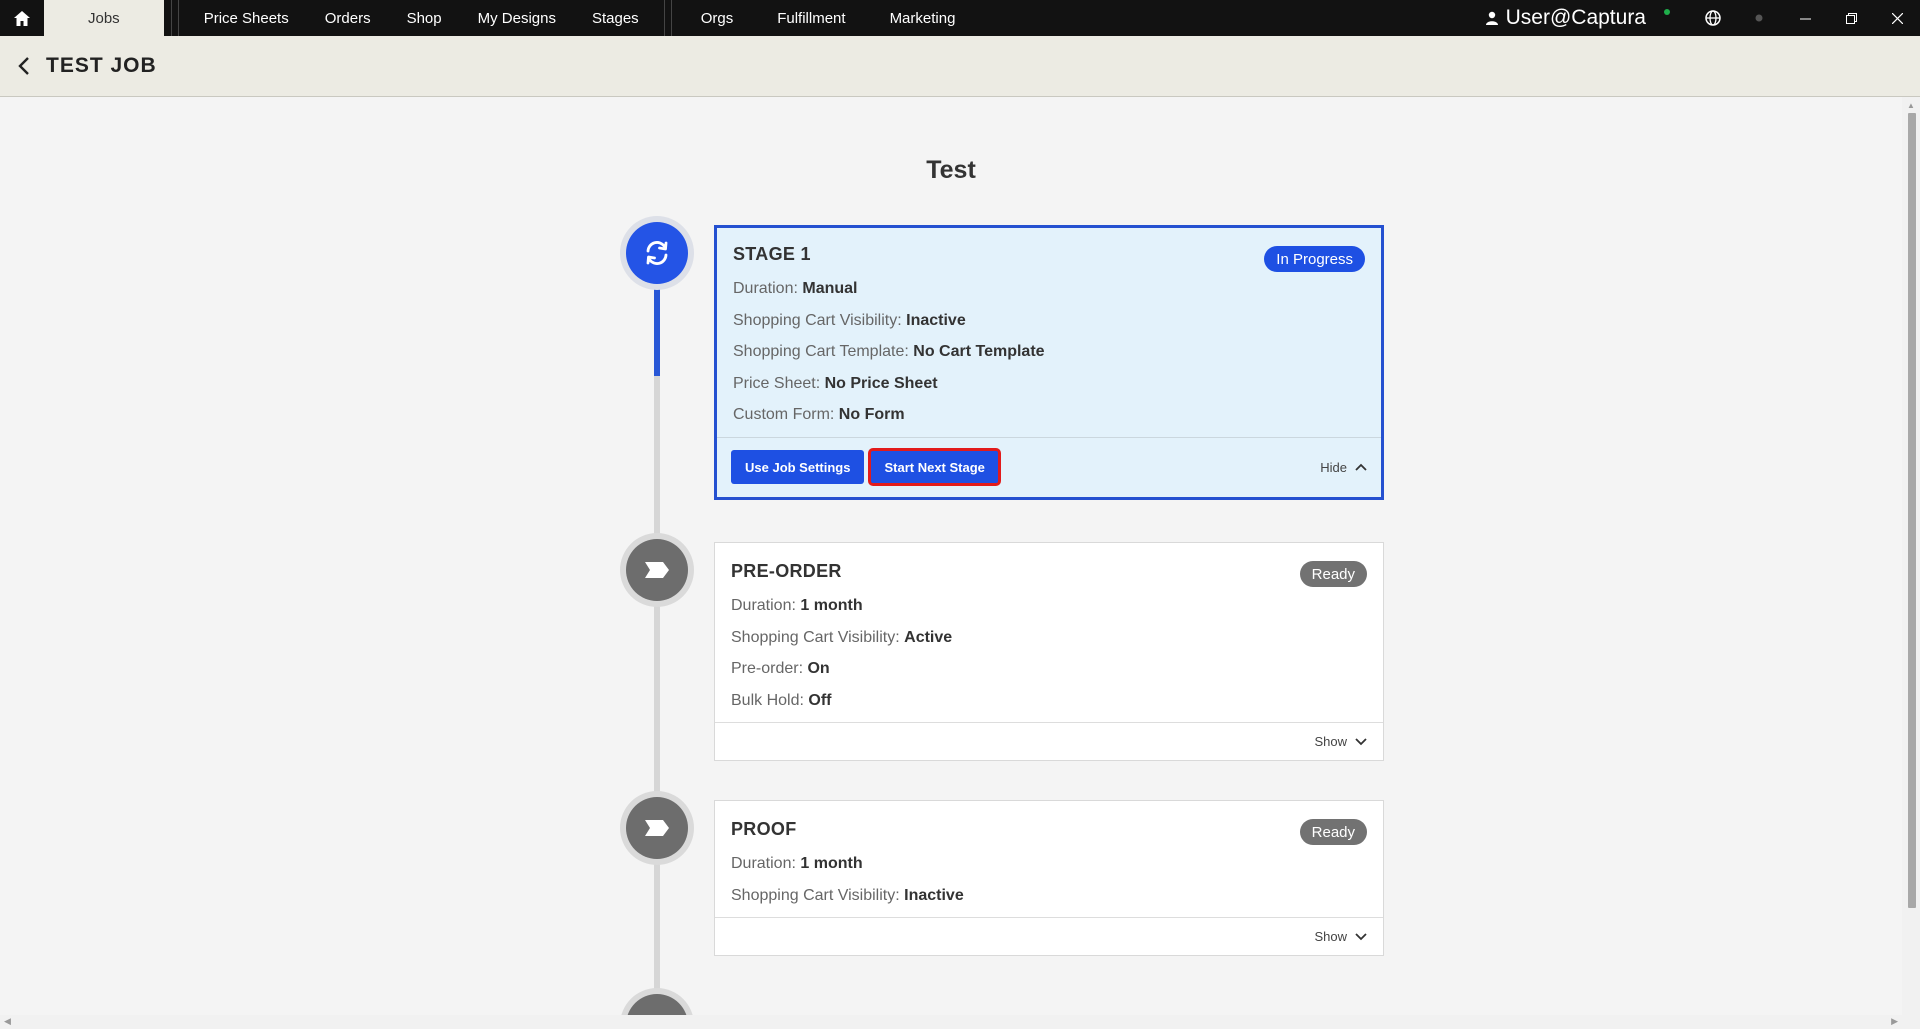 The width and height of the screenshot is (1920, 1029). What do you see at coordinates (1575, 17) in the screenshot?
I see `user-name: User@Captura` at bounding box center [1575, 17].